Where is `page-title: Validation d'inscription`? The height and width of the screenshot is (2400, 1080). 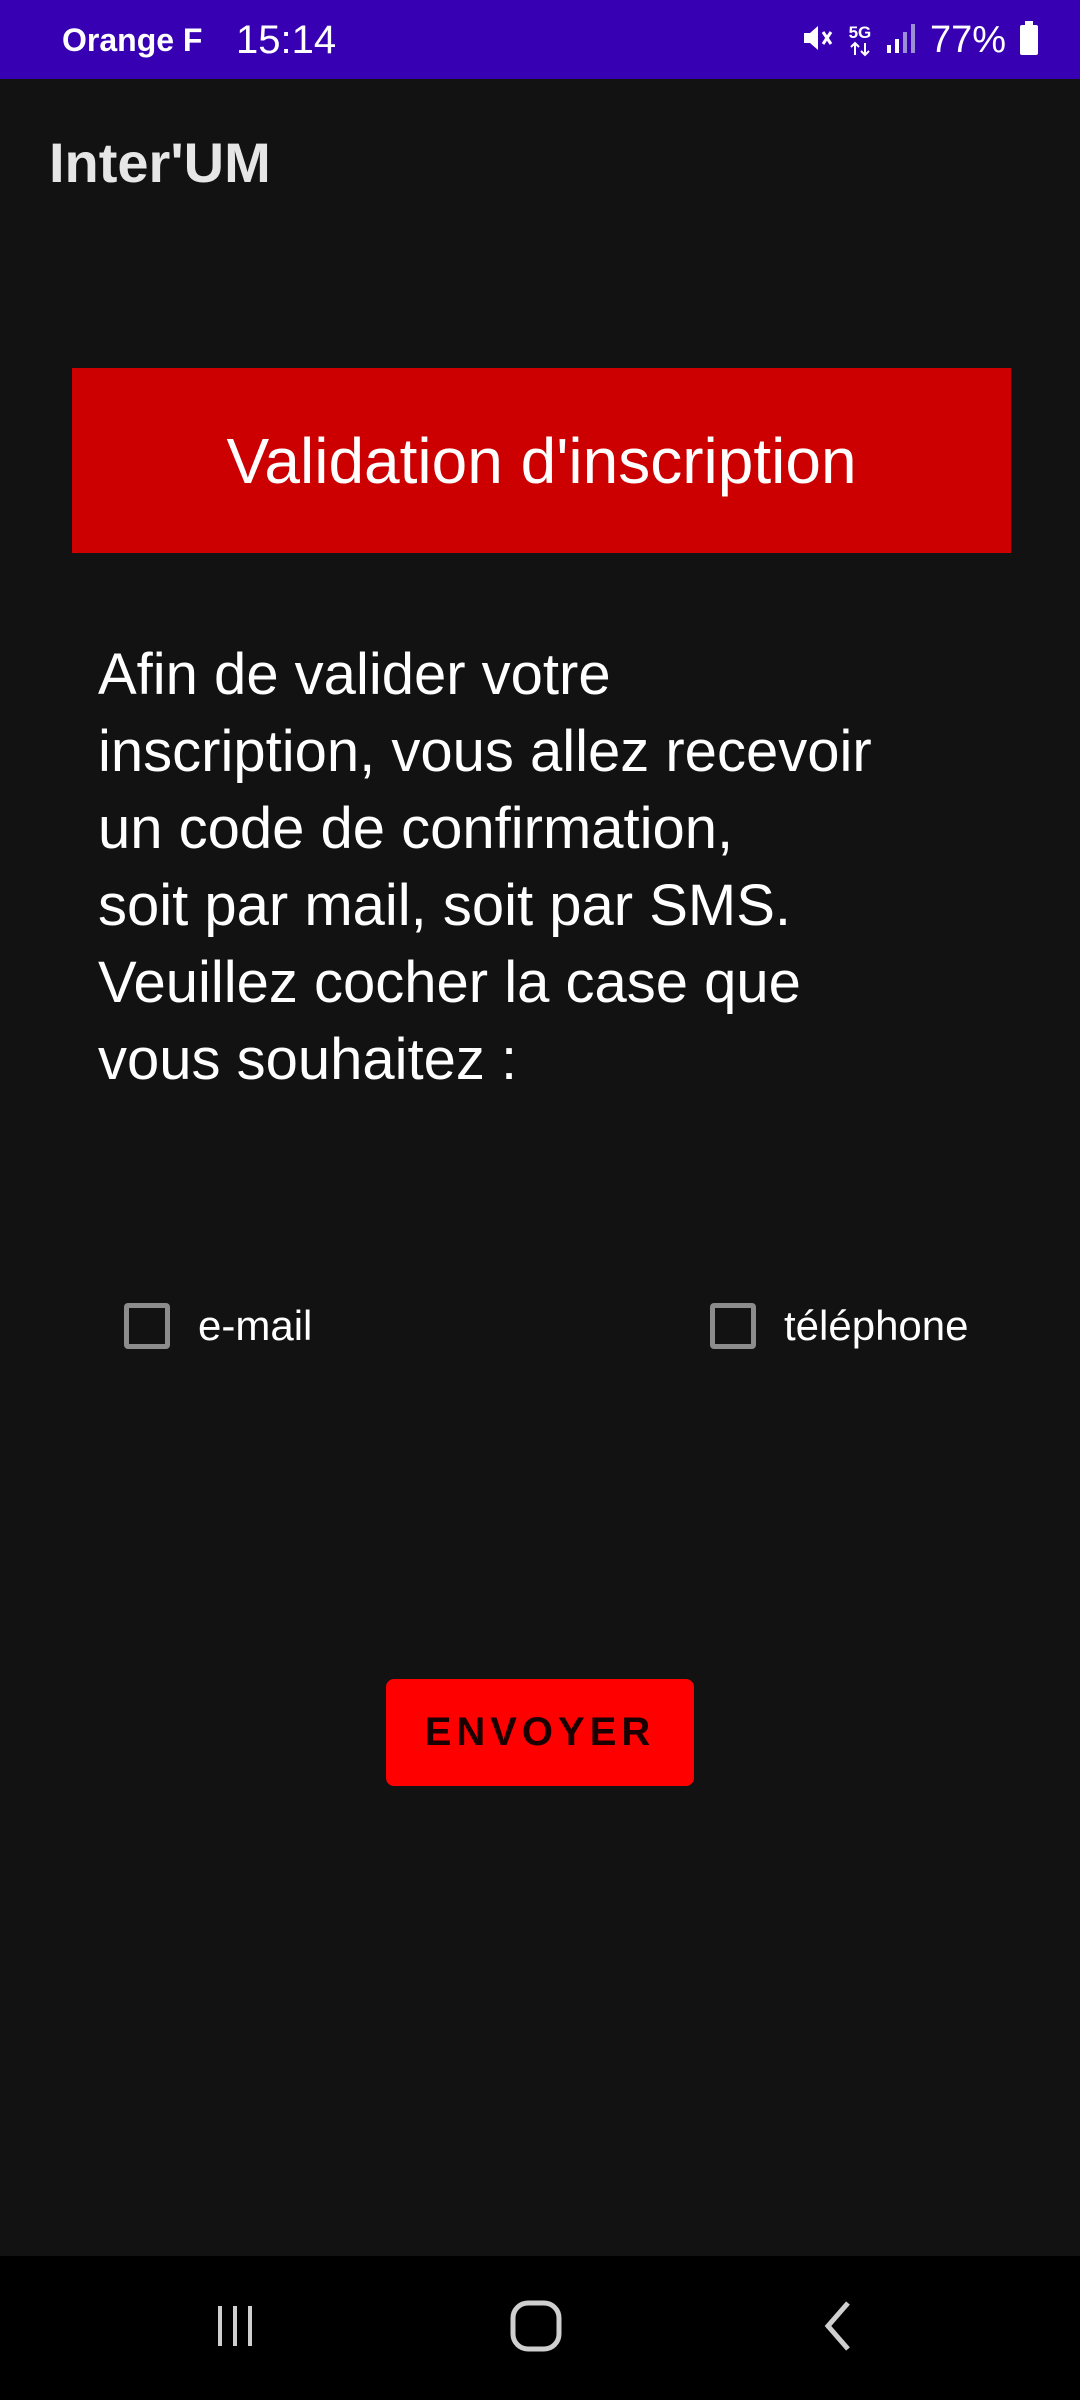
page-title: Validation d'inscription is located at coordinates (541, 460).